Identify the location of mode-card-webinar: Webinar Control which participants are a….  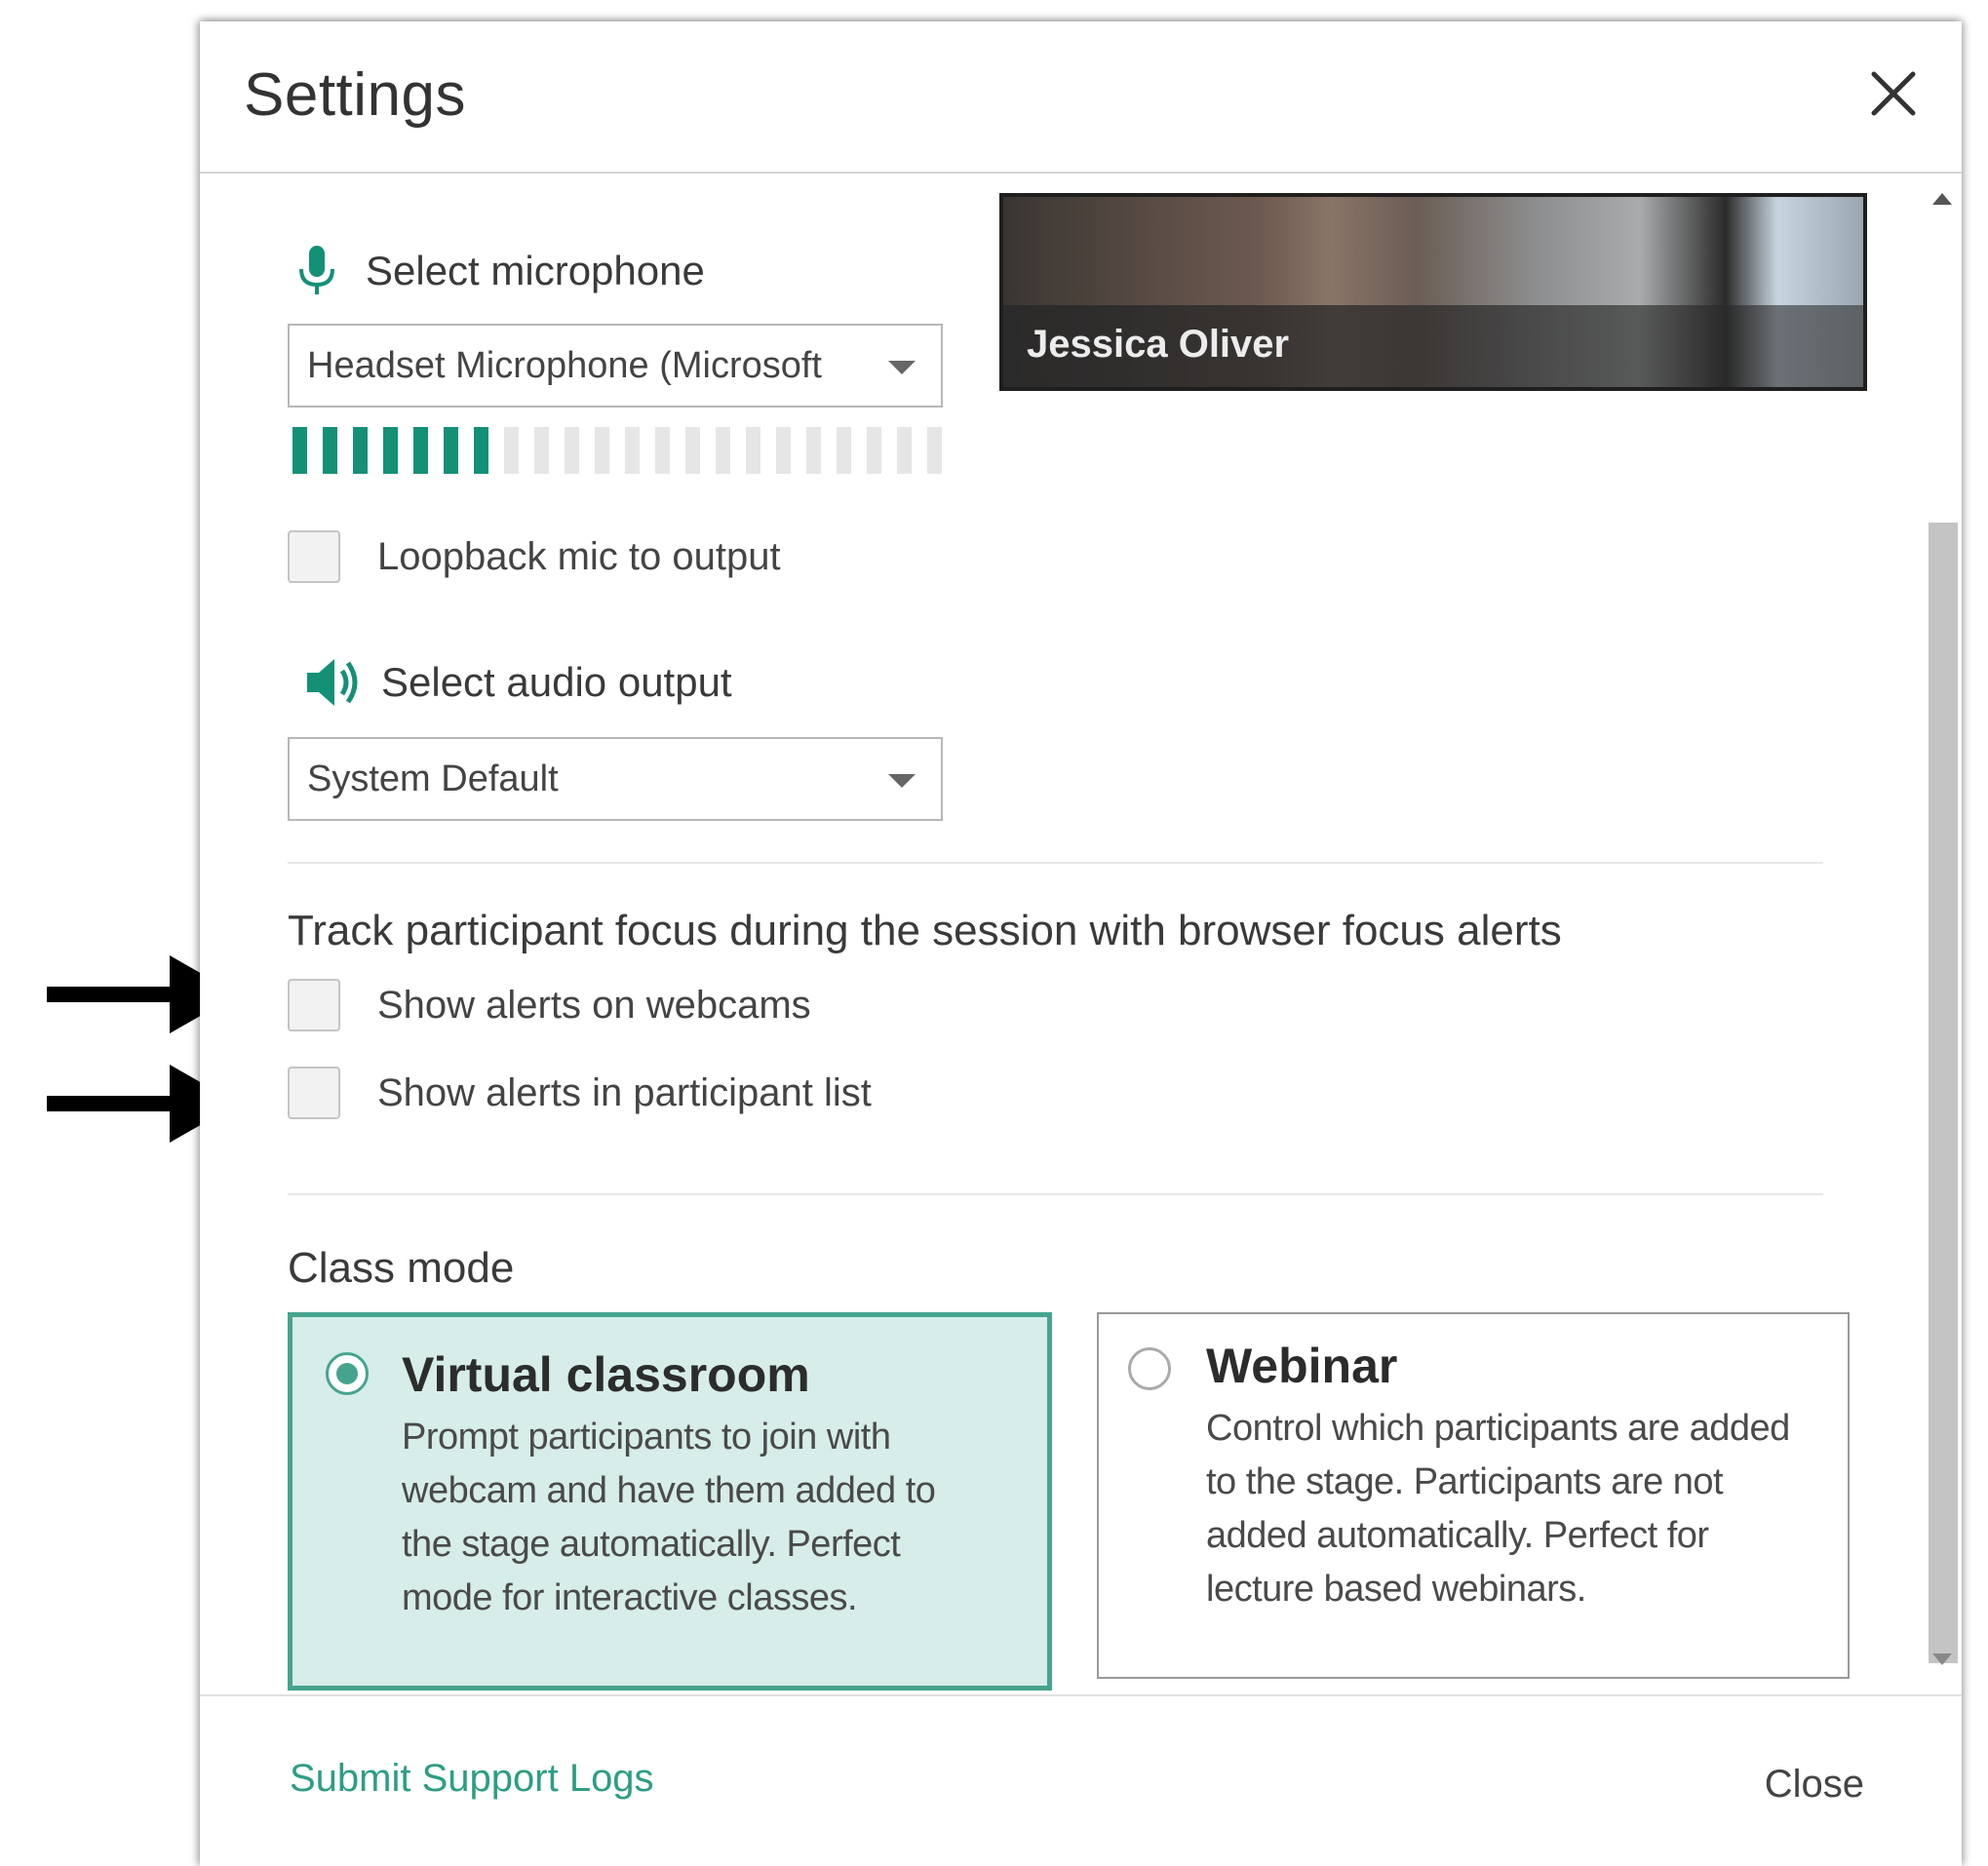
(1473, 1495).